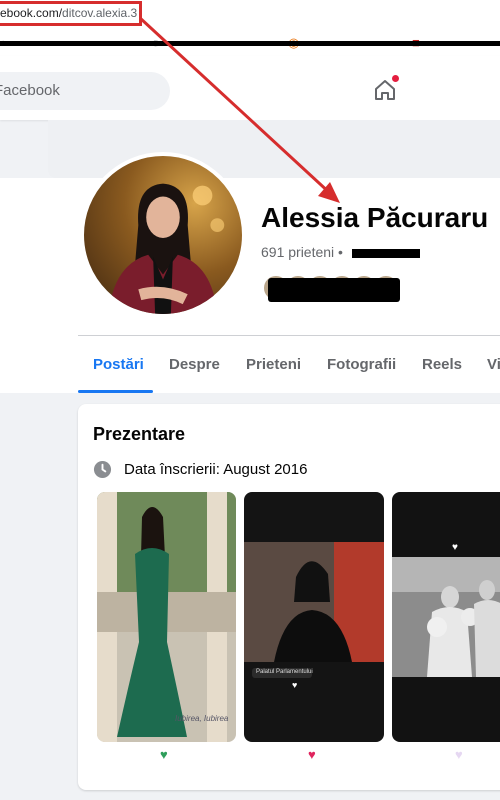 This screenshot has height=800, width=500. Describe the element at coordinates (442, 364) in the screenshot. I see `tab-reels: Reels` at that location.